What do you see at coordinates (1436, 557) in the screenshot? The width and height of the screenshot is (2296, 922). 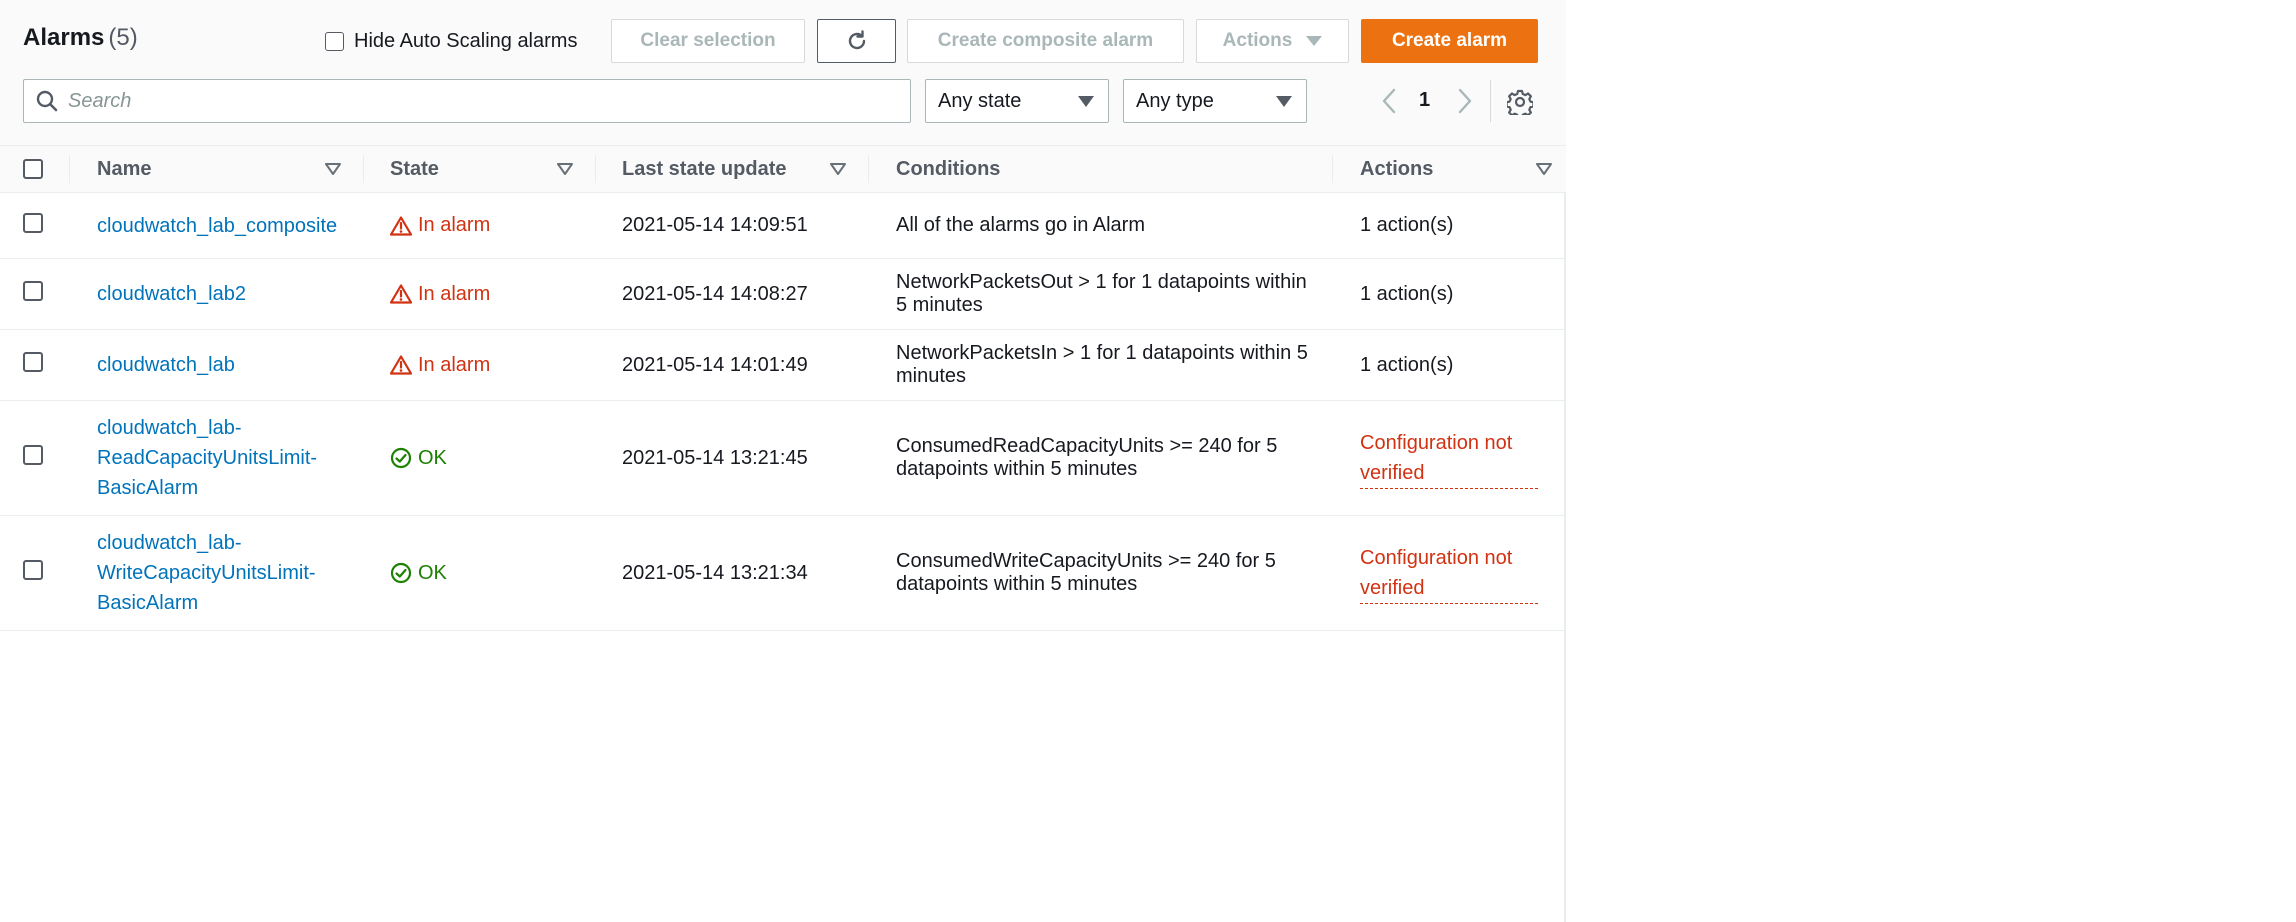 I see `actions-text: Configuration not` at bounding box center [1436, 557].